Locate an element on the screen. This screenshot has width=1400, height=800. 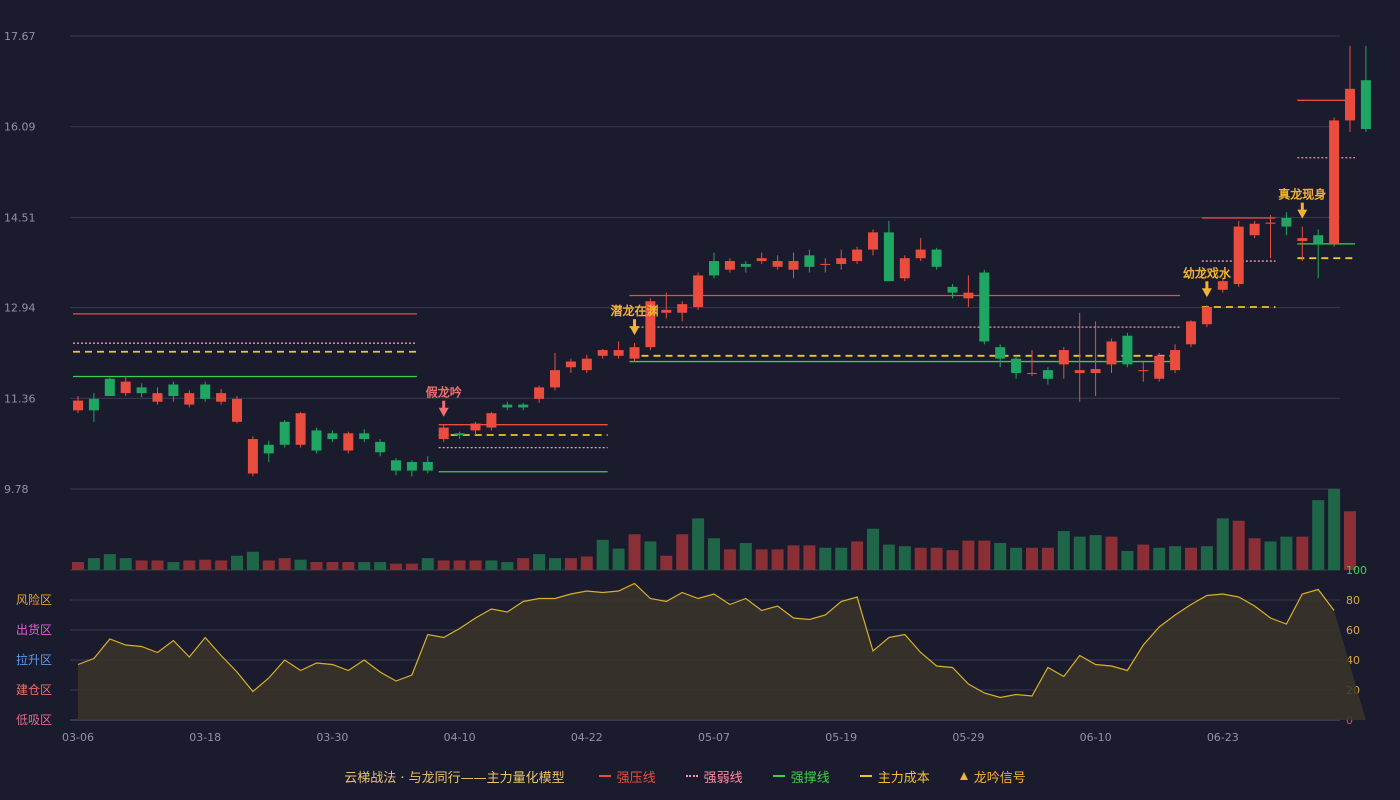
price-tick-label: 11.36 is located at coordinates (20, 398).